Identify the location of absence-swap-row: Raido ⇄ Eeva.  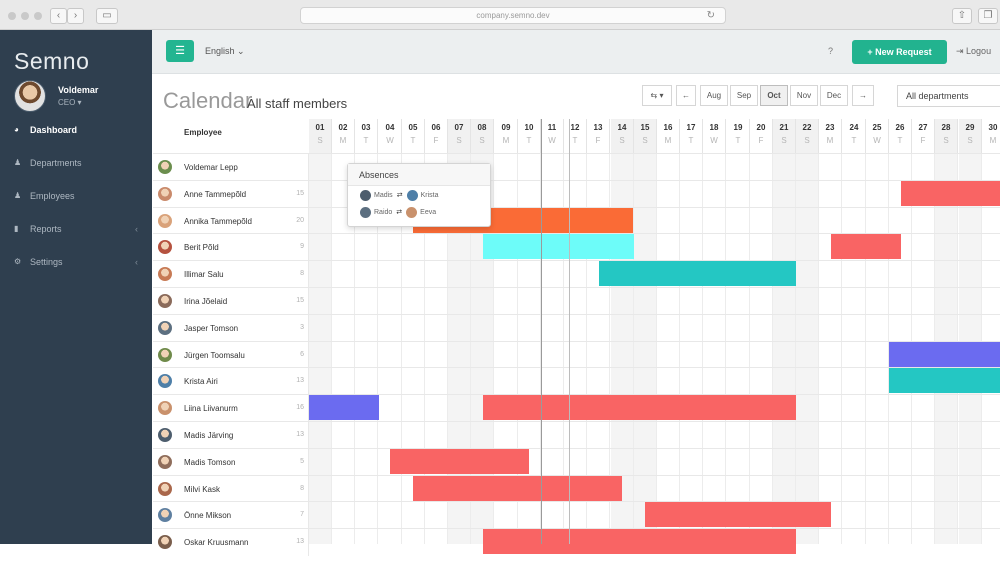
(419, 213).